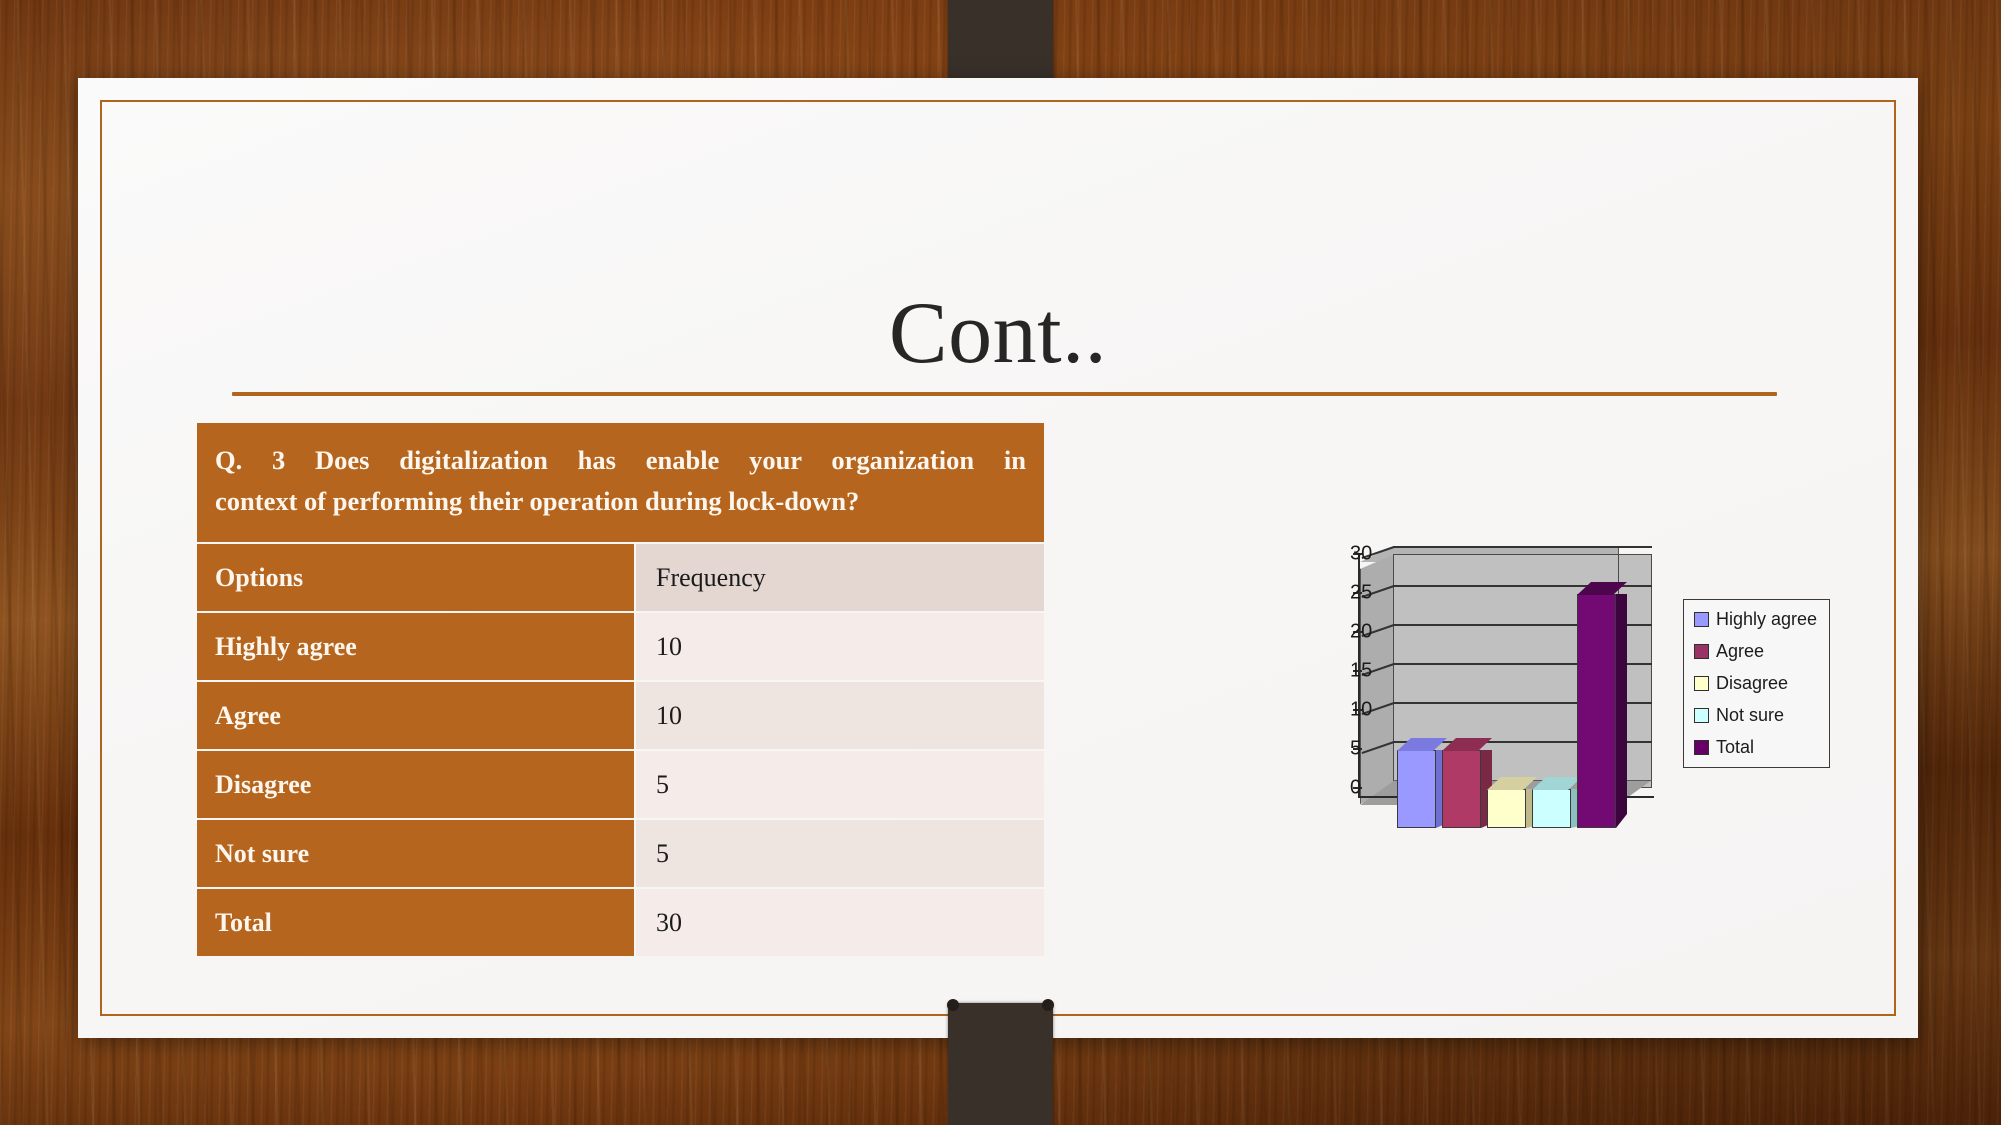 The height and width of the screenshot is (1125, 2001). I want to click on table-row: Disagree 5, so click(620, 785).